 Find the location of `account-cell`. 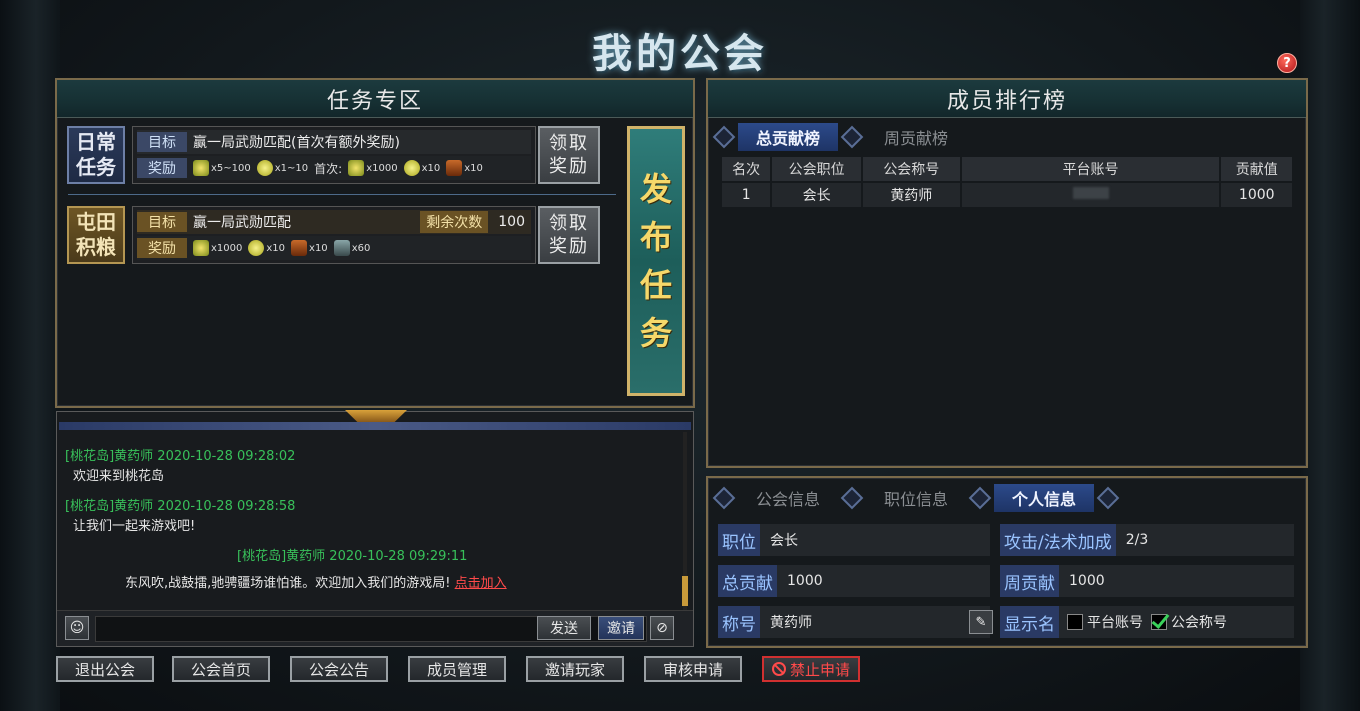

account-cell is located at coordinates (1090, 195).